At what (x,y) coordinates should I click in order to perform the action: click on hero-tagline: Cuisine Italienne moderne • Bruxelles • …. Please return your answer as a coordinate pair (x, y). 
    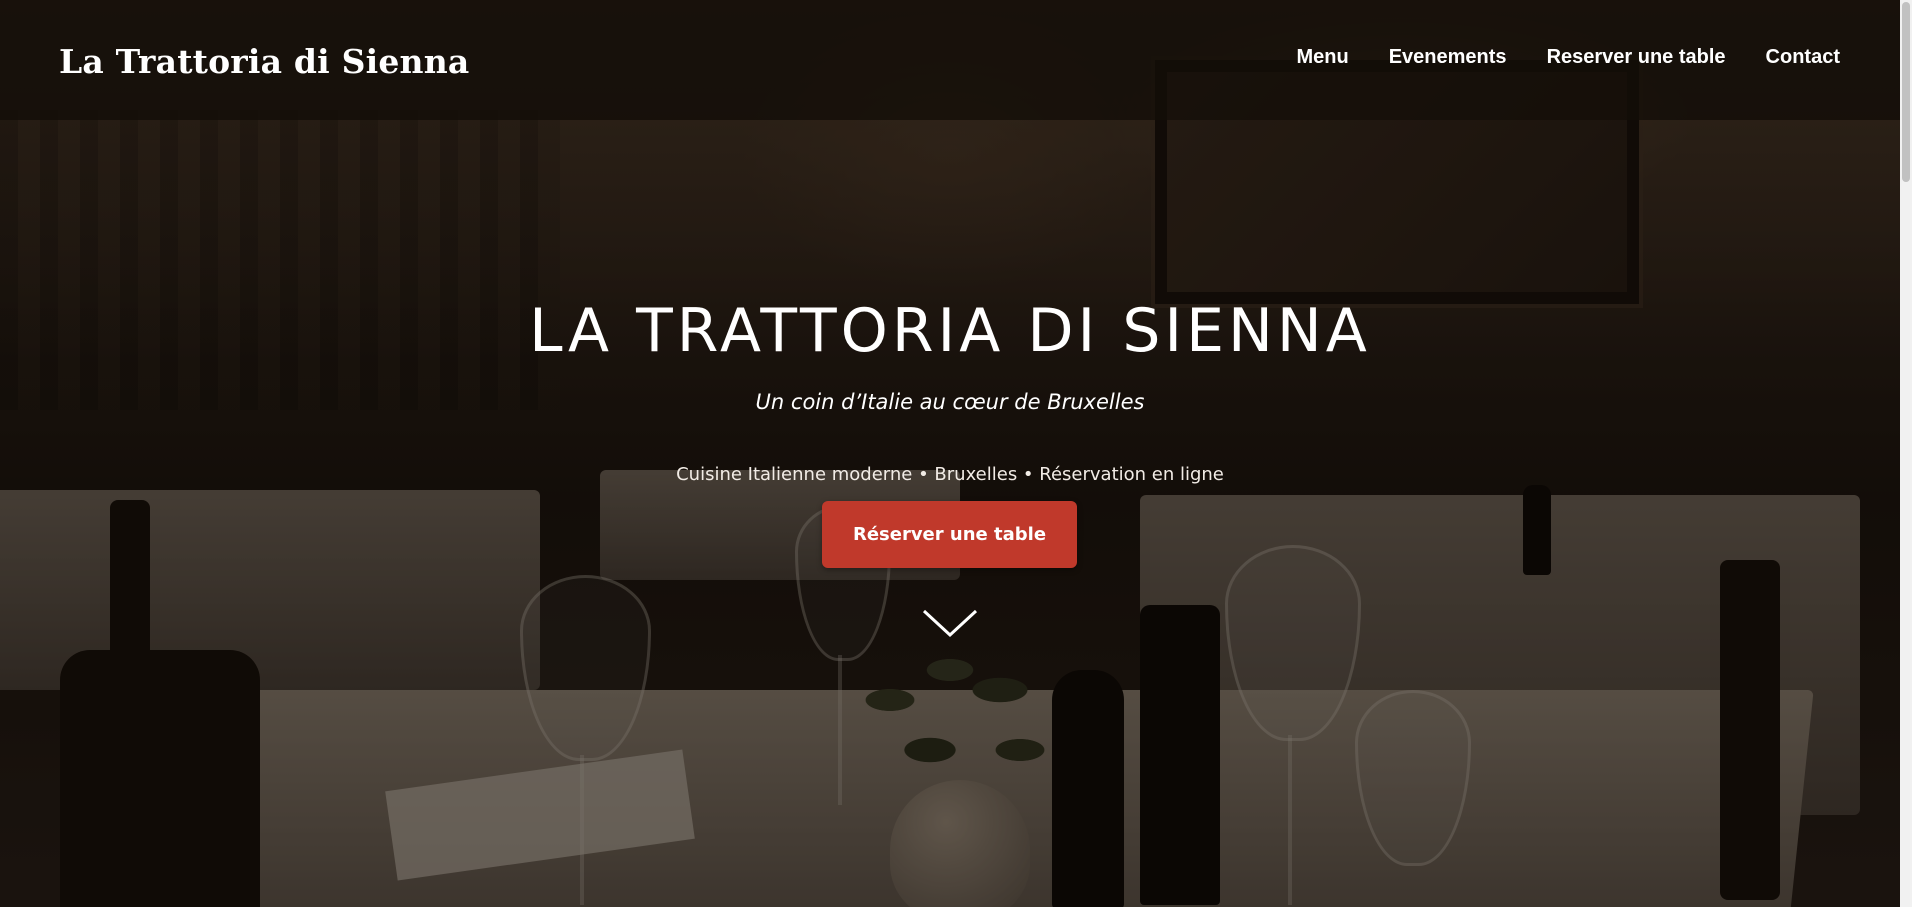
    Looking at the image, I should click on (950, 474).